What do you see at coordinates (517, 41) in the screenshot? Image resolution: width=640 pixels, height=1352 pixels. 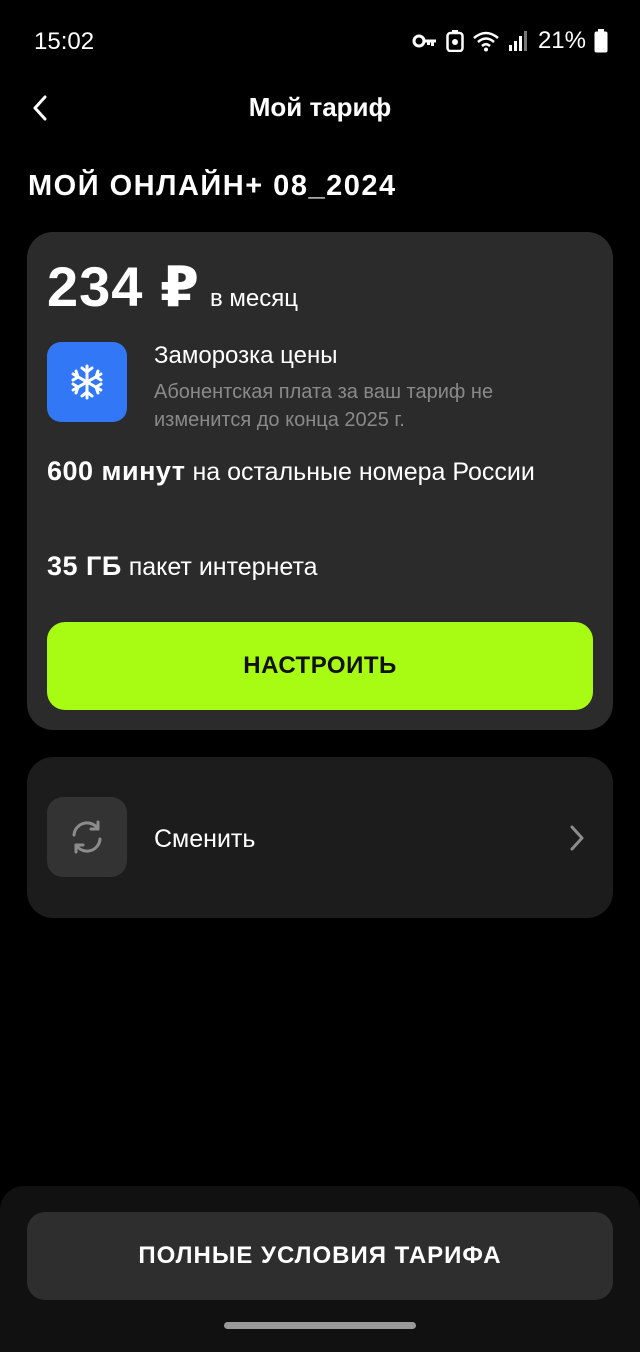 I see `signal-icon` at bounding box center [517, 41].